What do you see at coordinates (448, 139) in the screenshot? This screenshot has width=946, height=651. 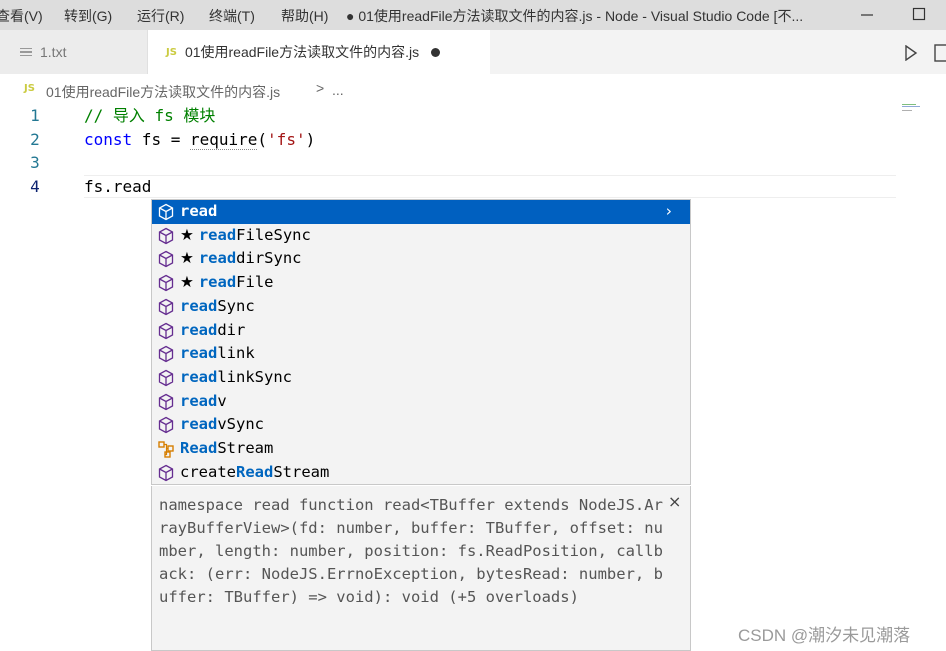 I see `code-line-2: 2 const fs = require('fs')` at bounding box center [448, 139].